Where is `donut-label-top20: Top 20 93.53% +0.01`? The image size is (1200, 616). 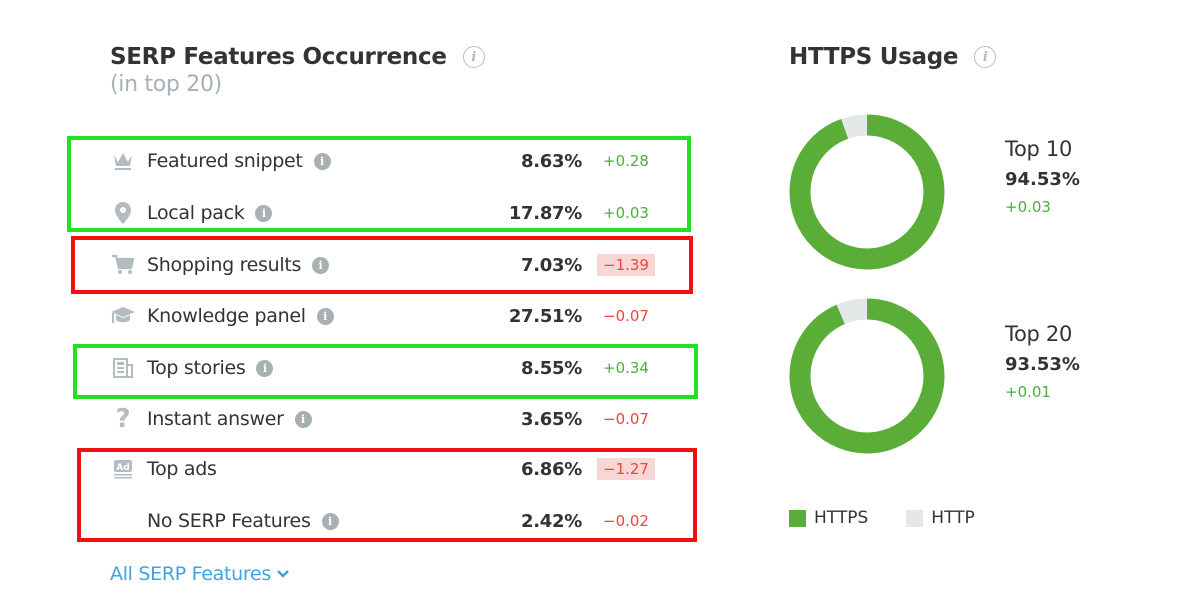 donut-label-top20: Top 20 93.53% +0.01 is located at coordinates (1042, 361).